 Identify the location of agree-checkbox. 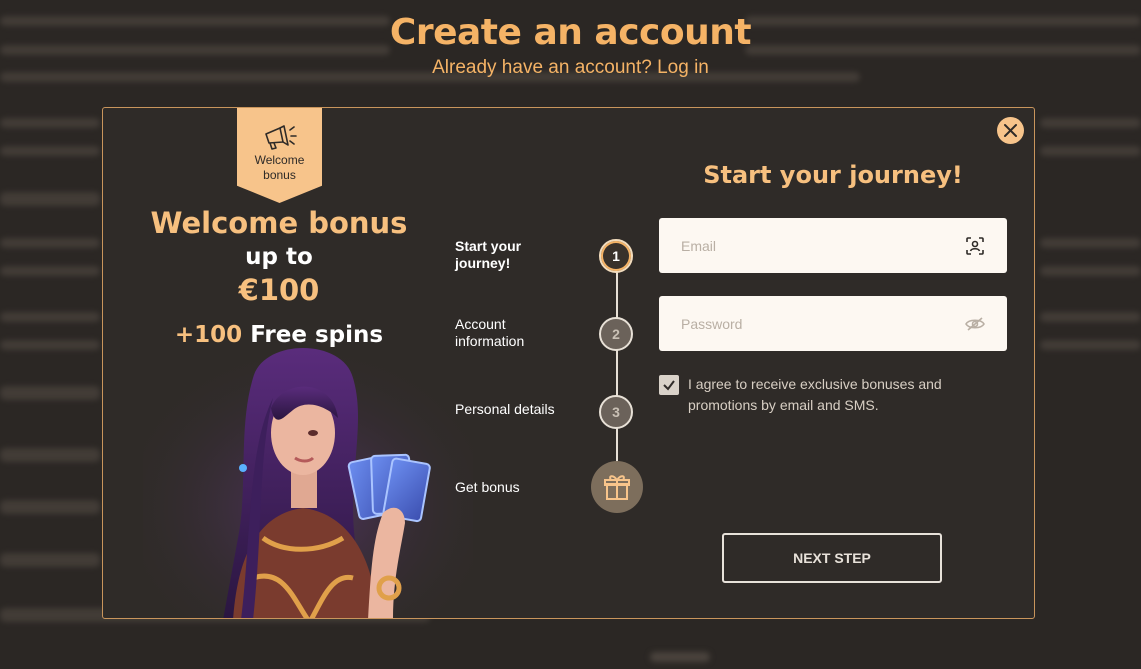
(669, 385).